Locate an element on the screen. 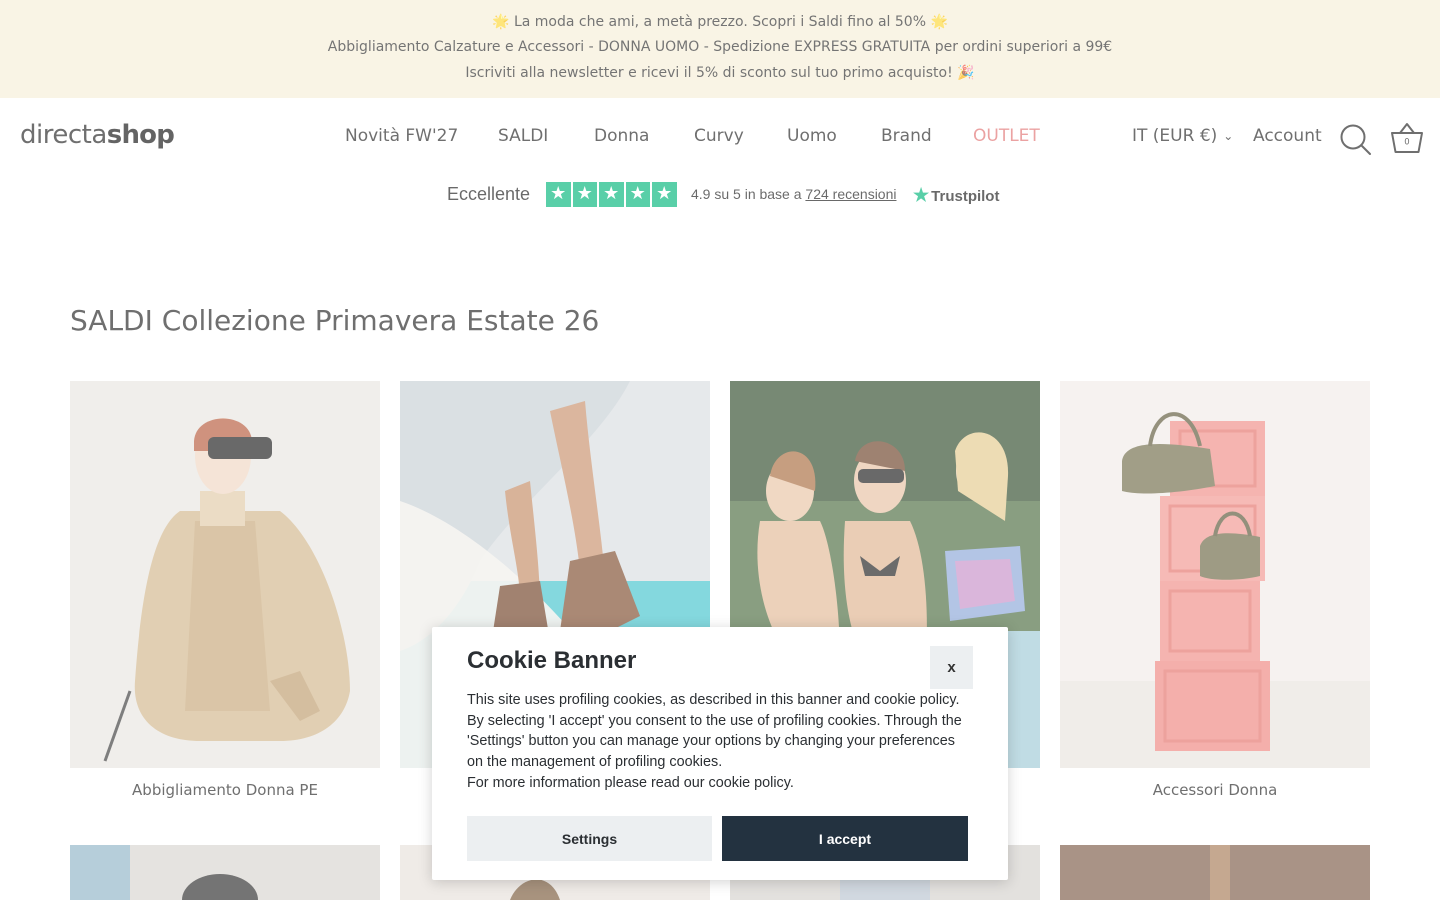 Image resolution: width=1440 pixels, height=900 pixels. cookie-settings-button: Settings is located at coordinates (589, 838).